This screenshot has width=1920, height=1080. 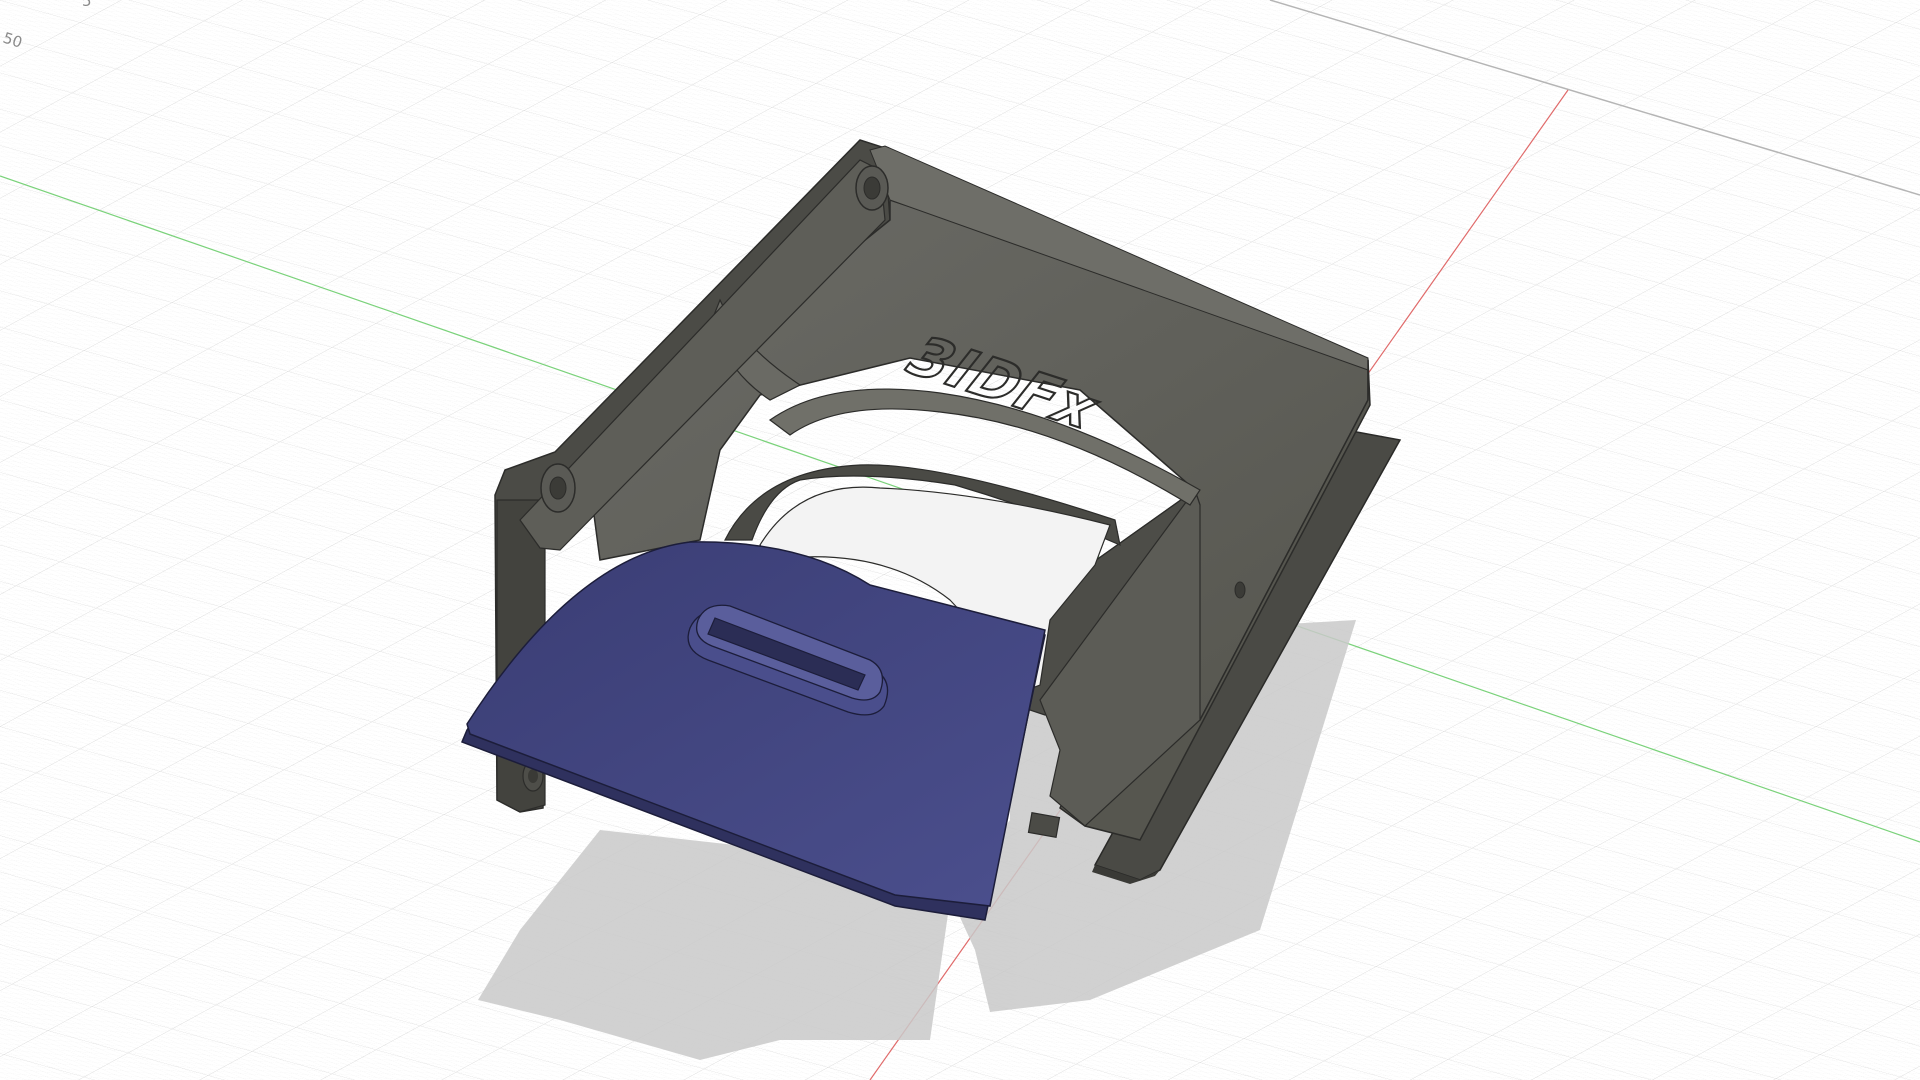 I want to click on mount-hole-left, so click(x=558, y=488).